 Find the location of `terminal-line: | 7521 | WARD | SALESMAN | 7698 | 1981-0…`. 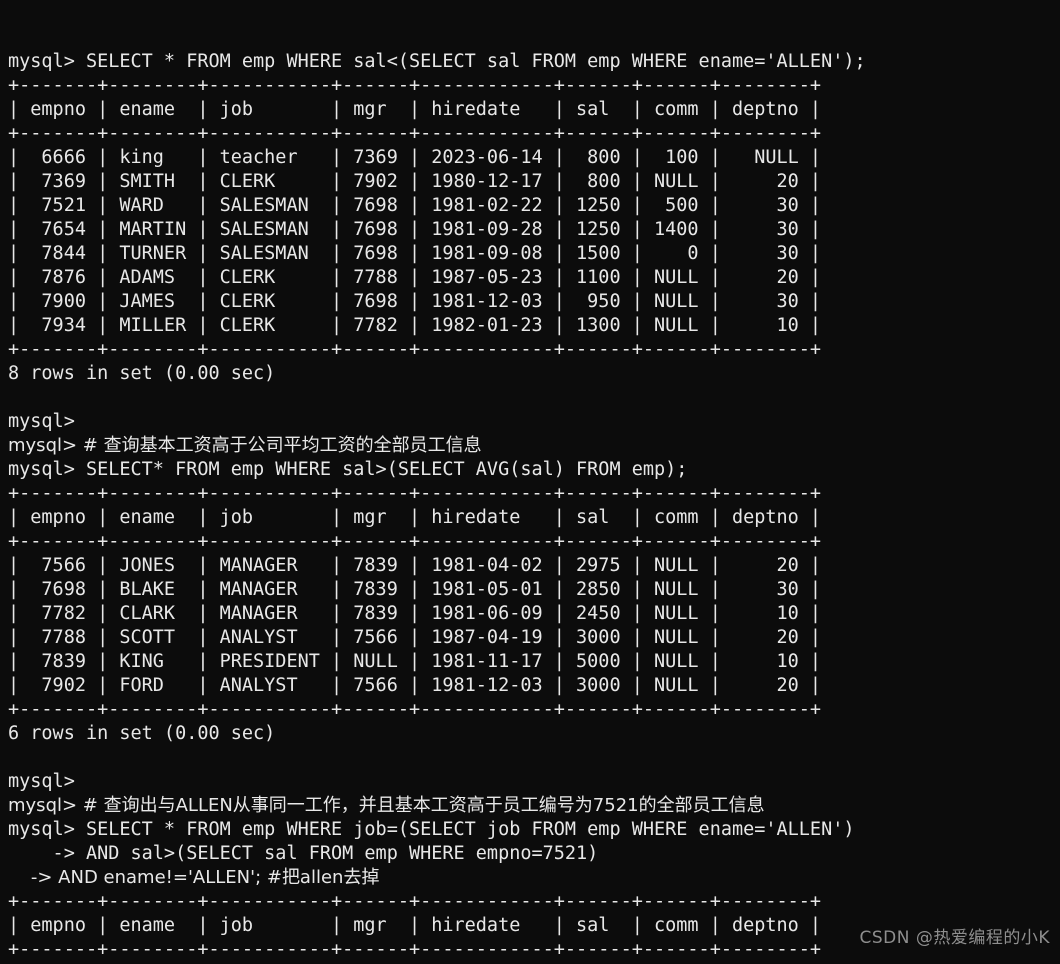

terminal-line: | 7521 | WARD | SALESMAN | 7698 | 1981-0… is located at coordinates (415, 205).